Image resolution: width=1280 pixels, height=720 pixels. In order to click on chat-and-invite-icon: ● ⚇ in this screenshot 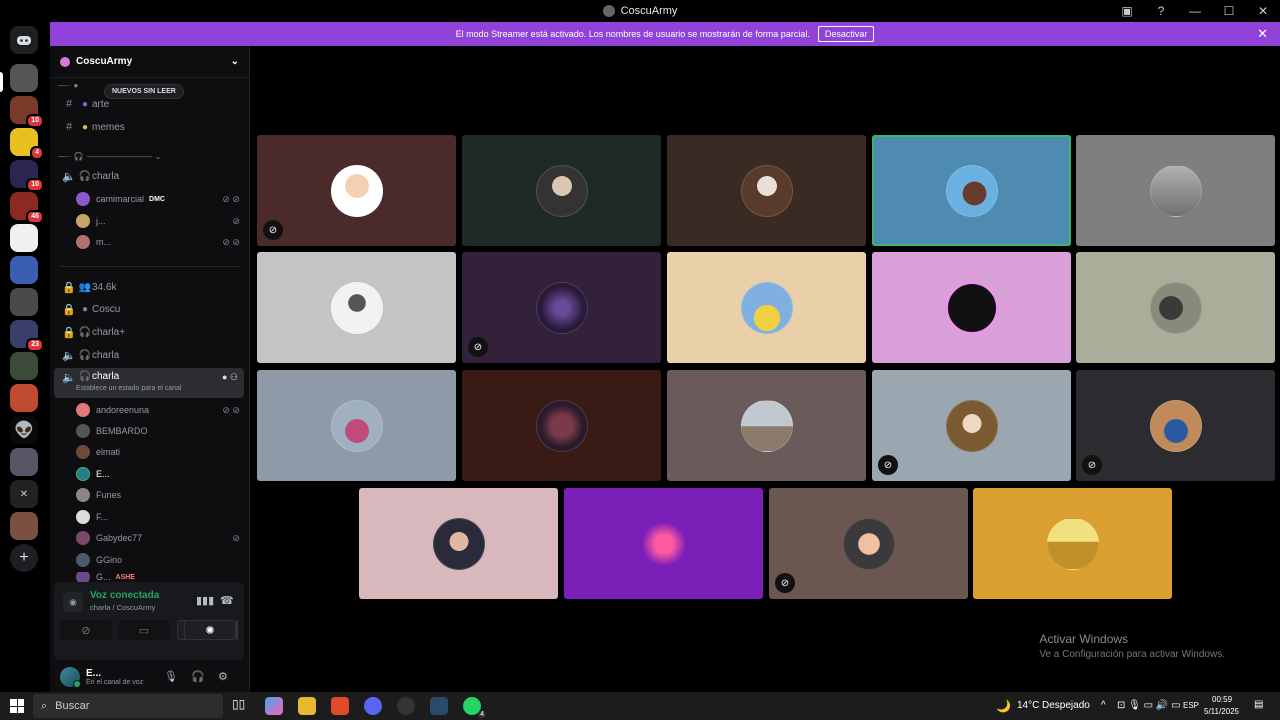, I will do `click(230, 377)`.